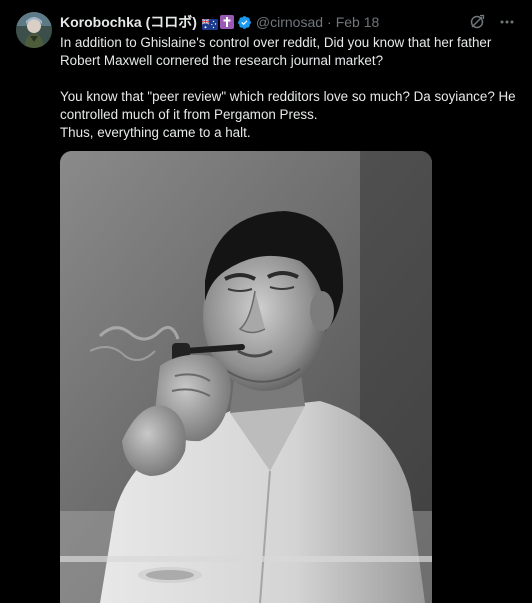 The height and width of the screenshot is (603, 532). I want to click on author-handle: @cirnosad, so click(289, 22).